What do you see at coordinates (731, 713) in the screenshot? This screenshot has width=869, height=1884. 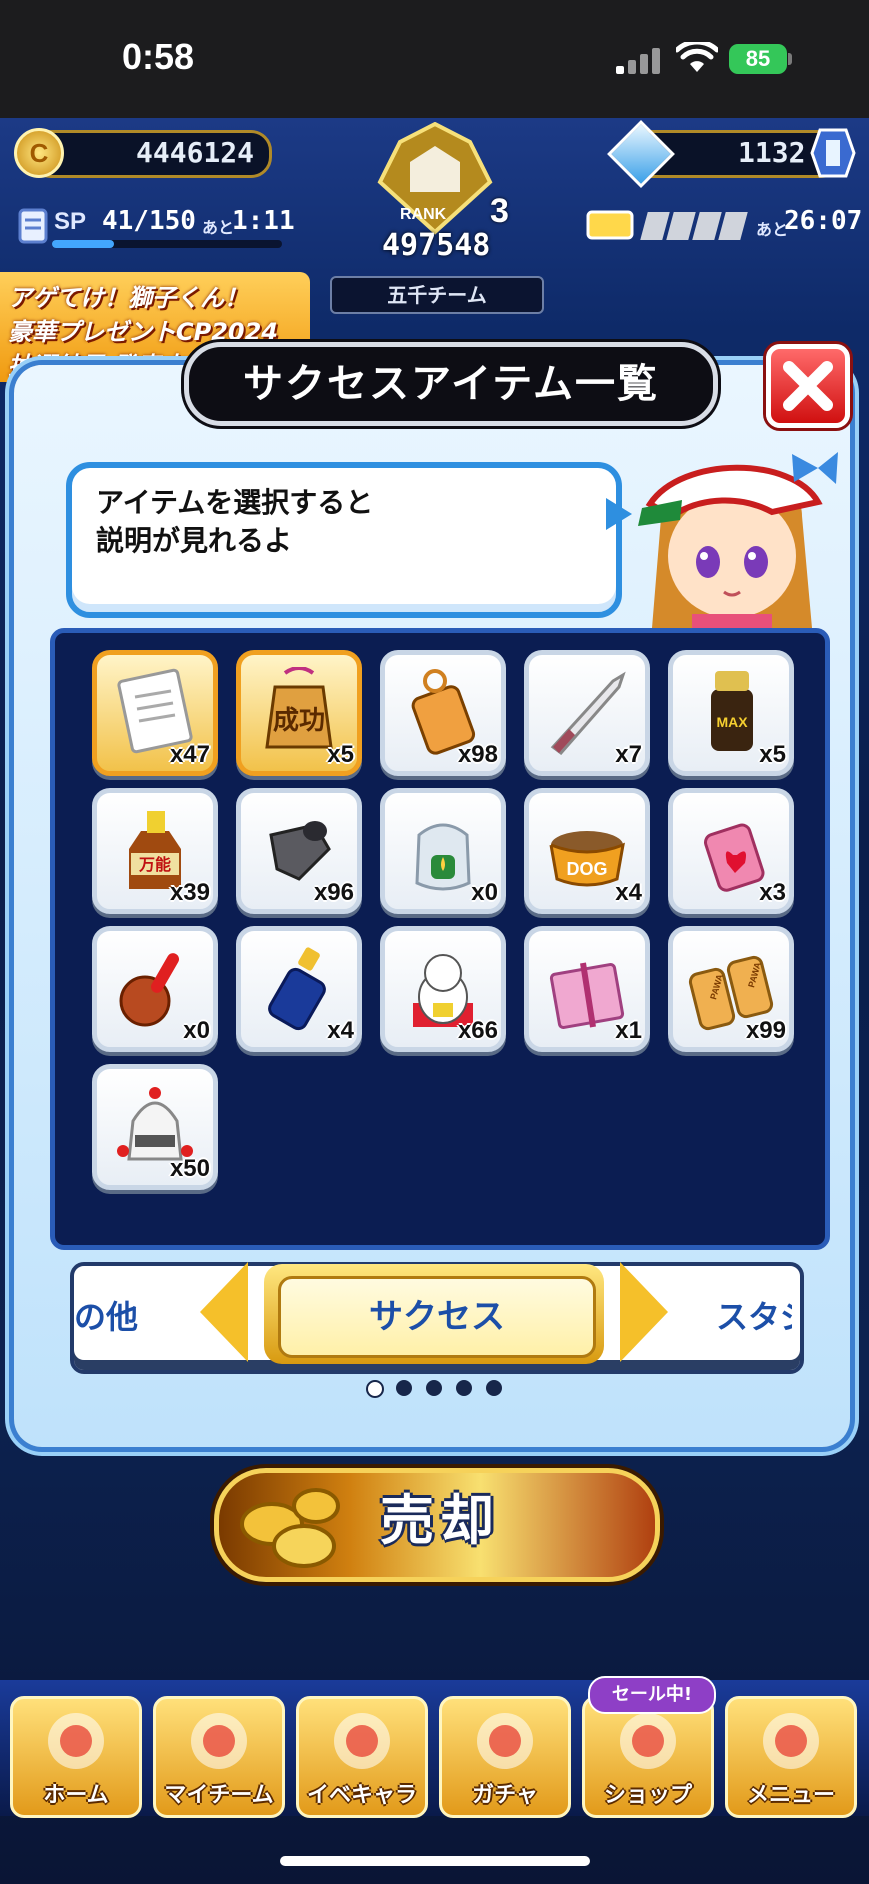 I see `item-slot: MAX x5` at bounding box center [731, 713].